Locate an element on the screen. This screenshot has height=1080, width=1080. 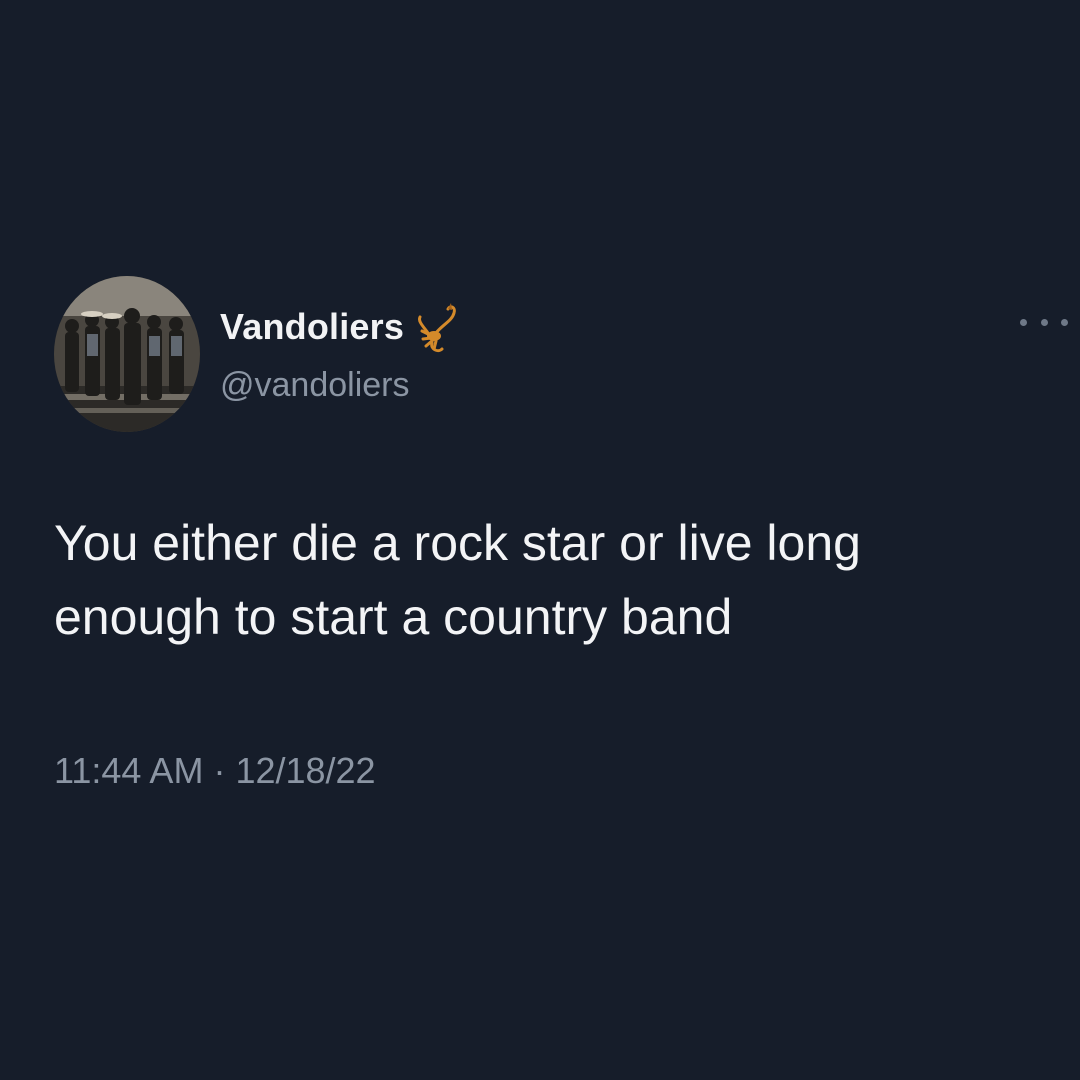
tweet-timestamp: 11:44 AM · 12/18/22 is located at coordinates (549, 771).